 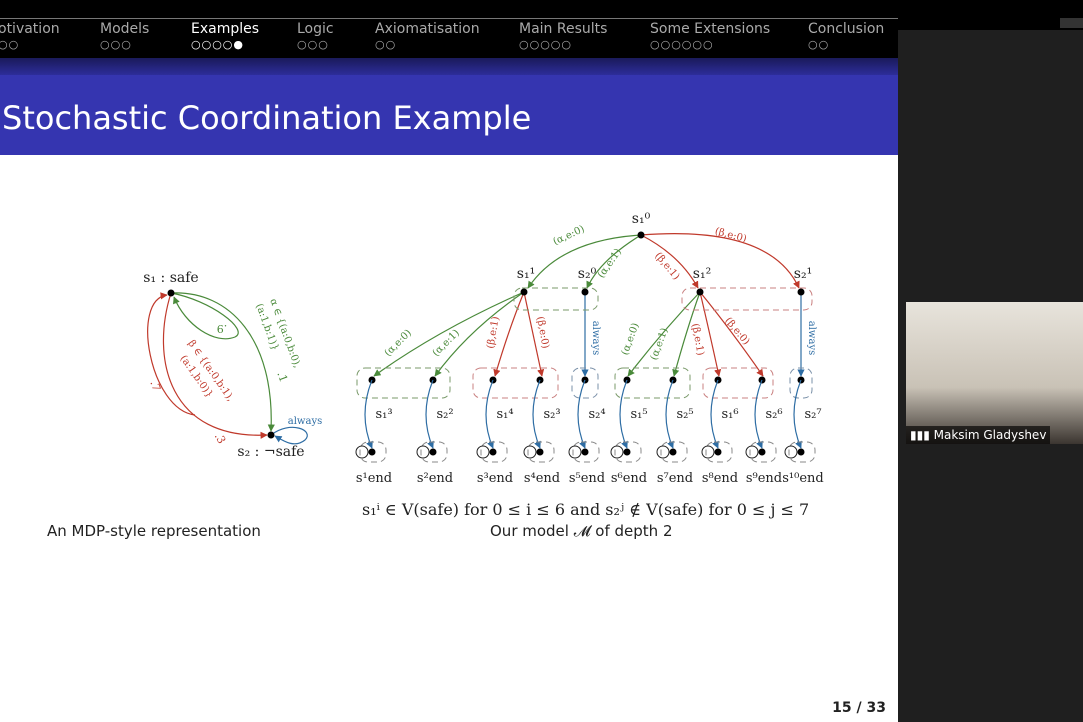 What do you see at coordinates (702, 274) in the screenshot?
I see `level1-label-2: s₁²` at bounding box center [702, 274].